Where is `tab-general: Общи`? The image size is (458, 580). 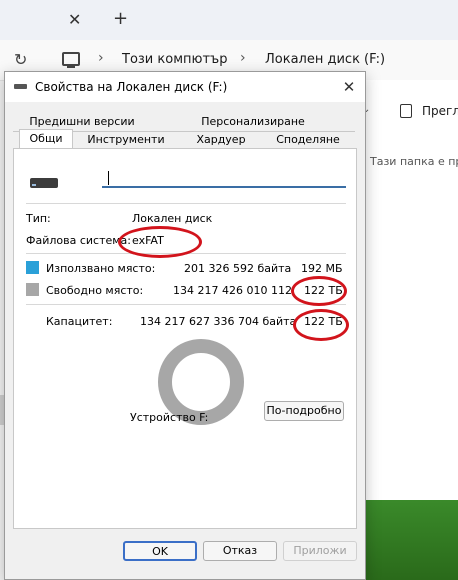
tab-general: Общи is located at coordinates (46, 139).